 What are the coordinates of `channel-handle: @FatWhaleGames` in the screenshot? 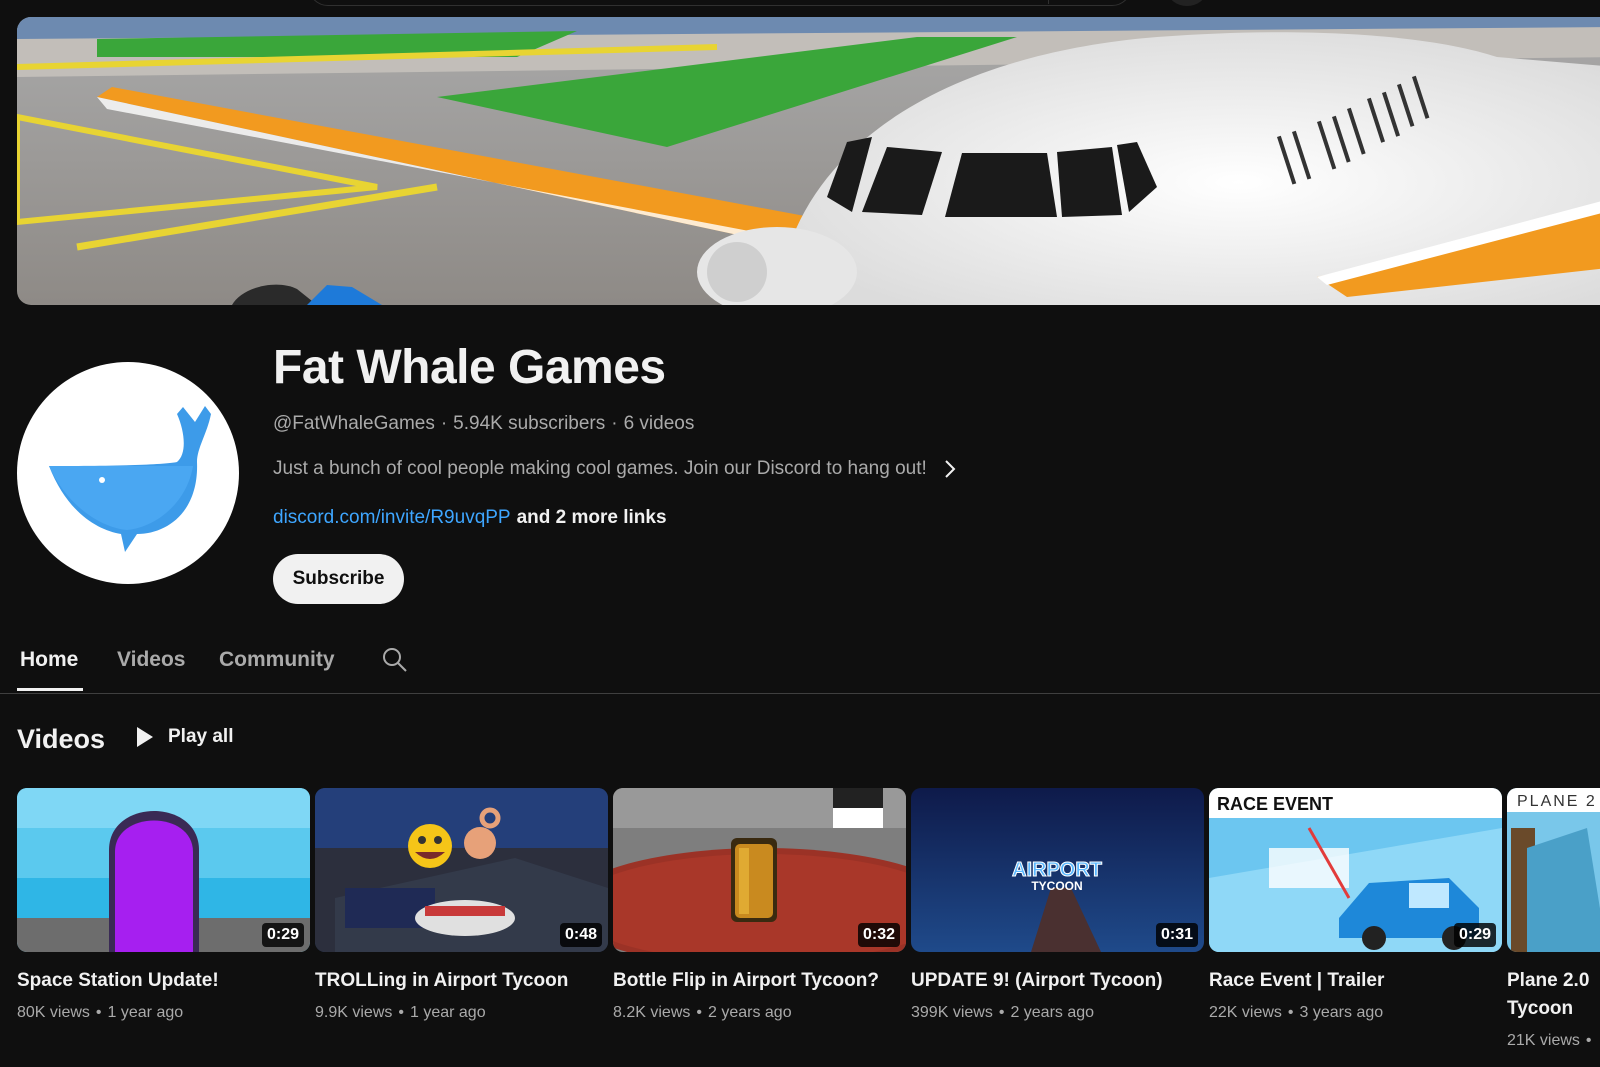 It's located at (354, 423).